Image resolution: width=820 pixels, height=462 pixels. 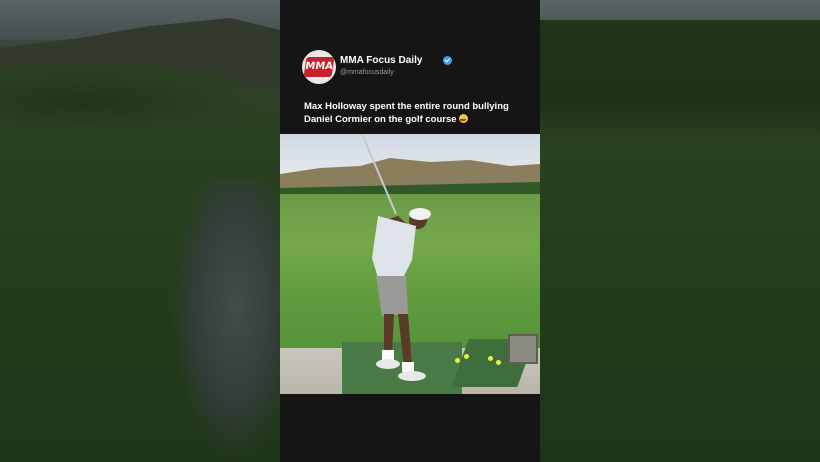 What do you see at coordinates (447, 60) in the screenshot?
I see `verified-badge-icon` at bounding box center [447, 60].